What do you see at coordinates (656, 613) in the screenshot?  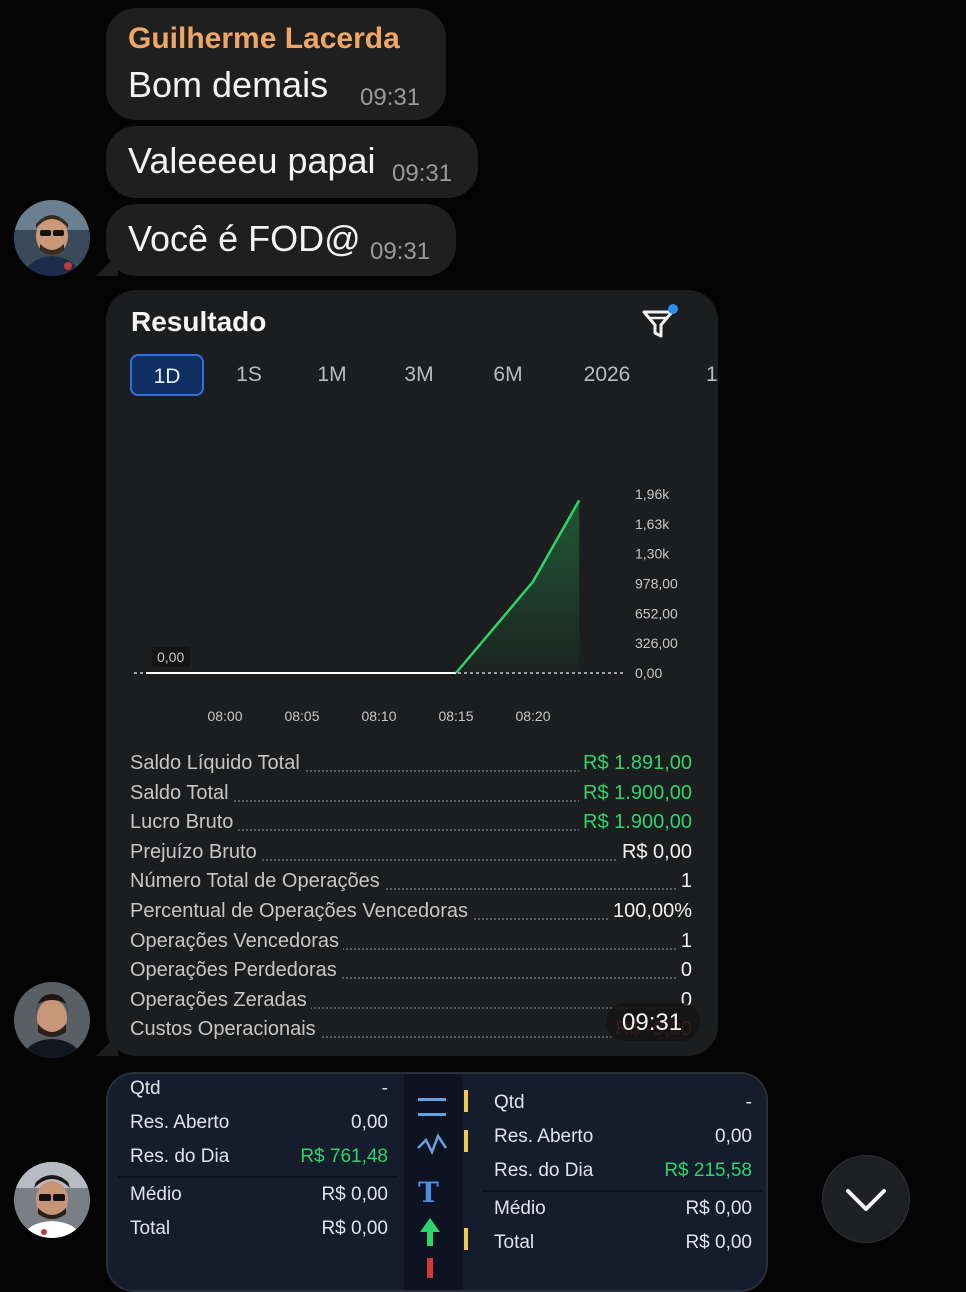 I see `y-tick-label: 652,00` at bounding box center [656, 613].